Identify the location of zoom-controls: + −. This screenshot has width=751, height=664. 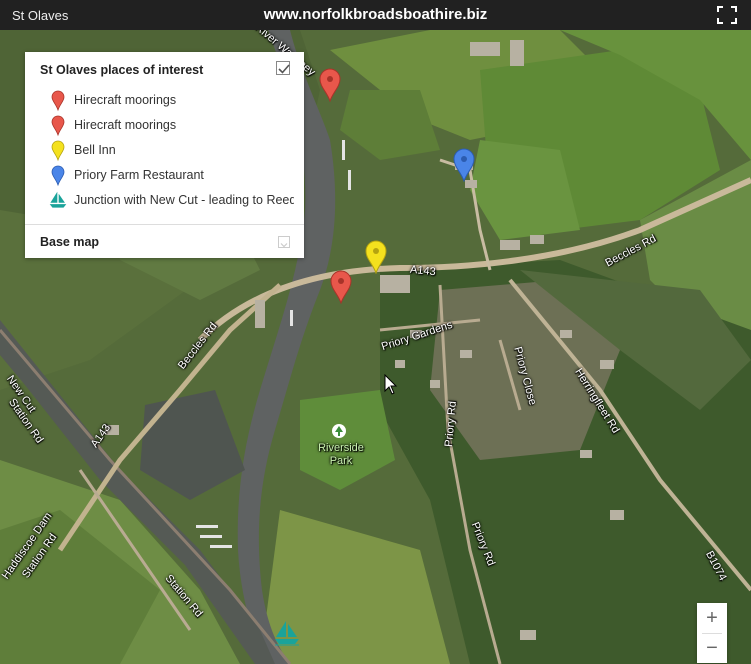
(712, 633).